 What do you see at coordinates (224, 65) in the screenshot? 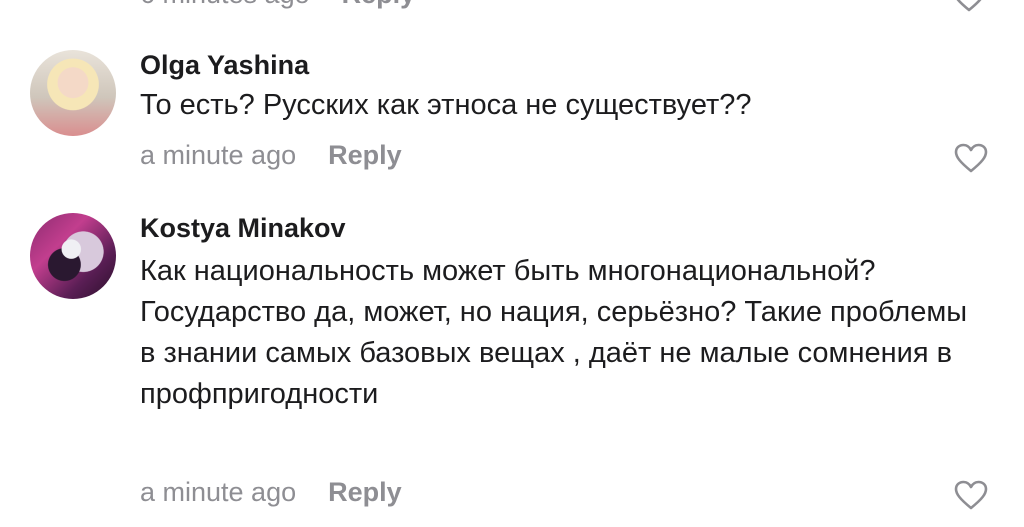
I see `comment-author: Olga Yashina` at bounding box center [224, 65].